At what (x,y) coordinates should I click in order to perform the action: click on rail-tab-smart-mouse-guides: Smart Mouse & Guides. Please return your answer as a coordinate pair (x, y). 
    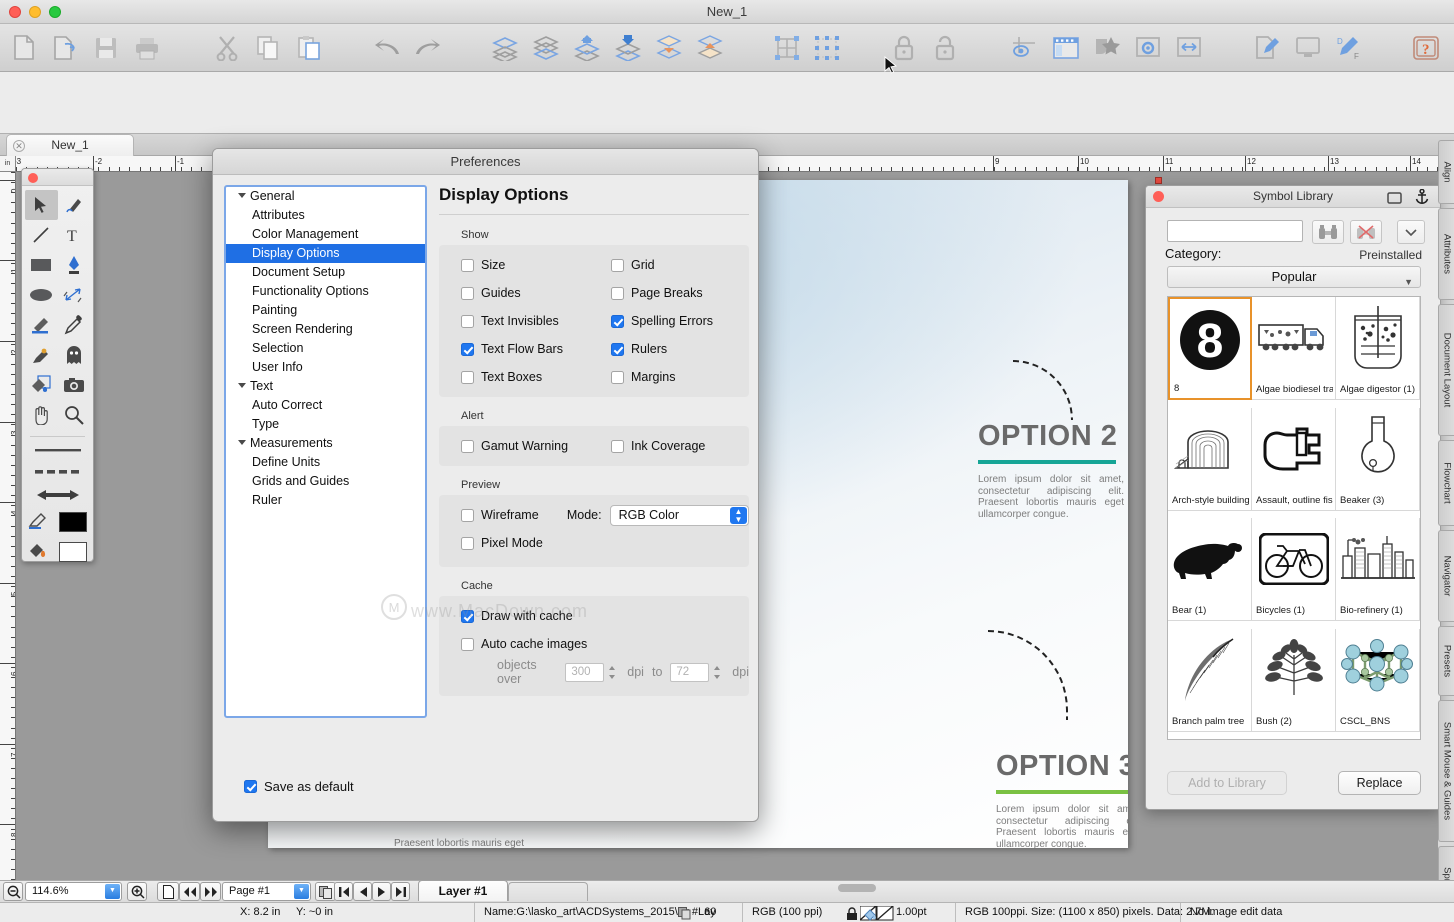
    Looking at the image, I should click on (1446, 771).